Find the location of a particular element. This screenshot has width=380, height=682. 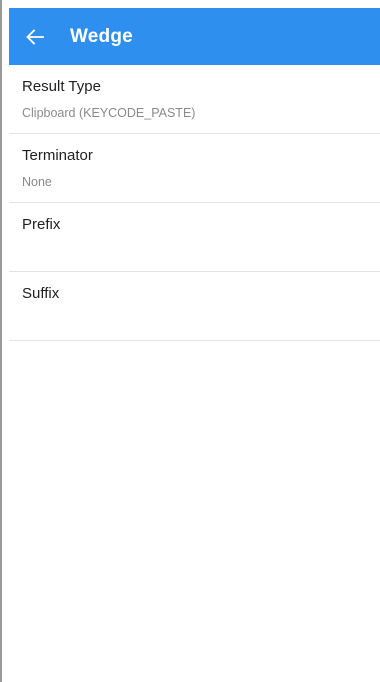

pref-summary: Clipboard (KEYCODE_PASTE) is located at coordinates (109, 113).